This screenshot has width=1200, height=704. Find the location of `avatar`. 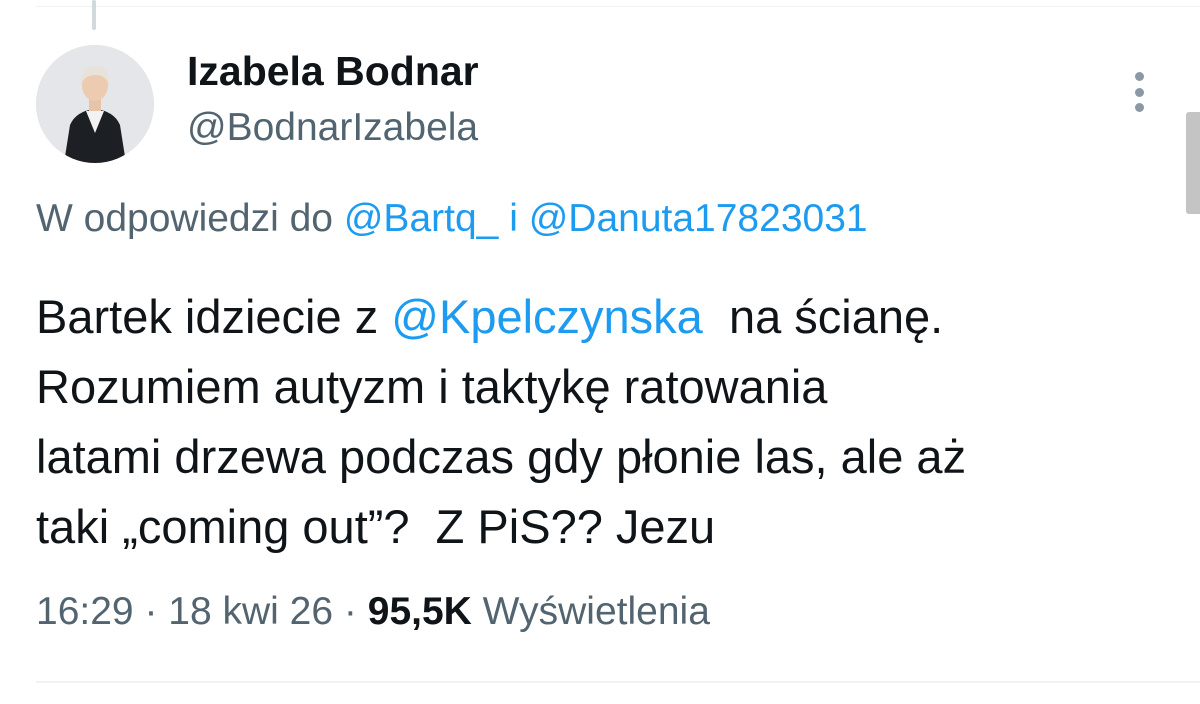

avatar is located at coordinates (95, 104).